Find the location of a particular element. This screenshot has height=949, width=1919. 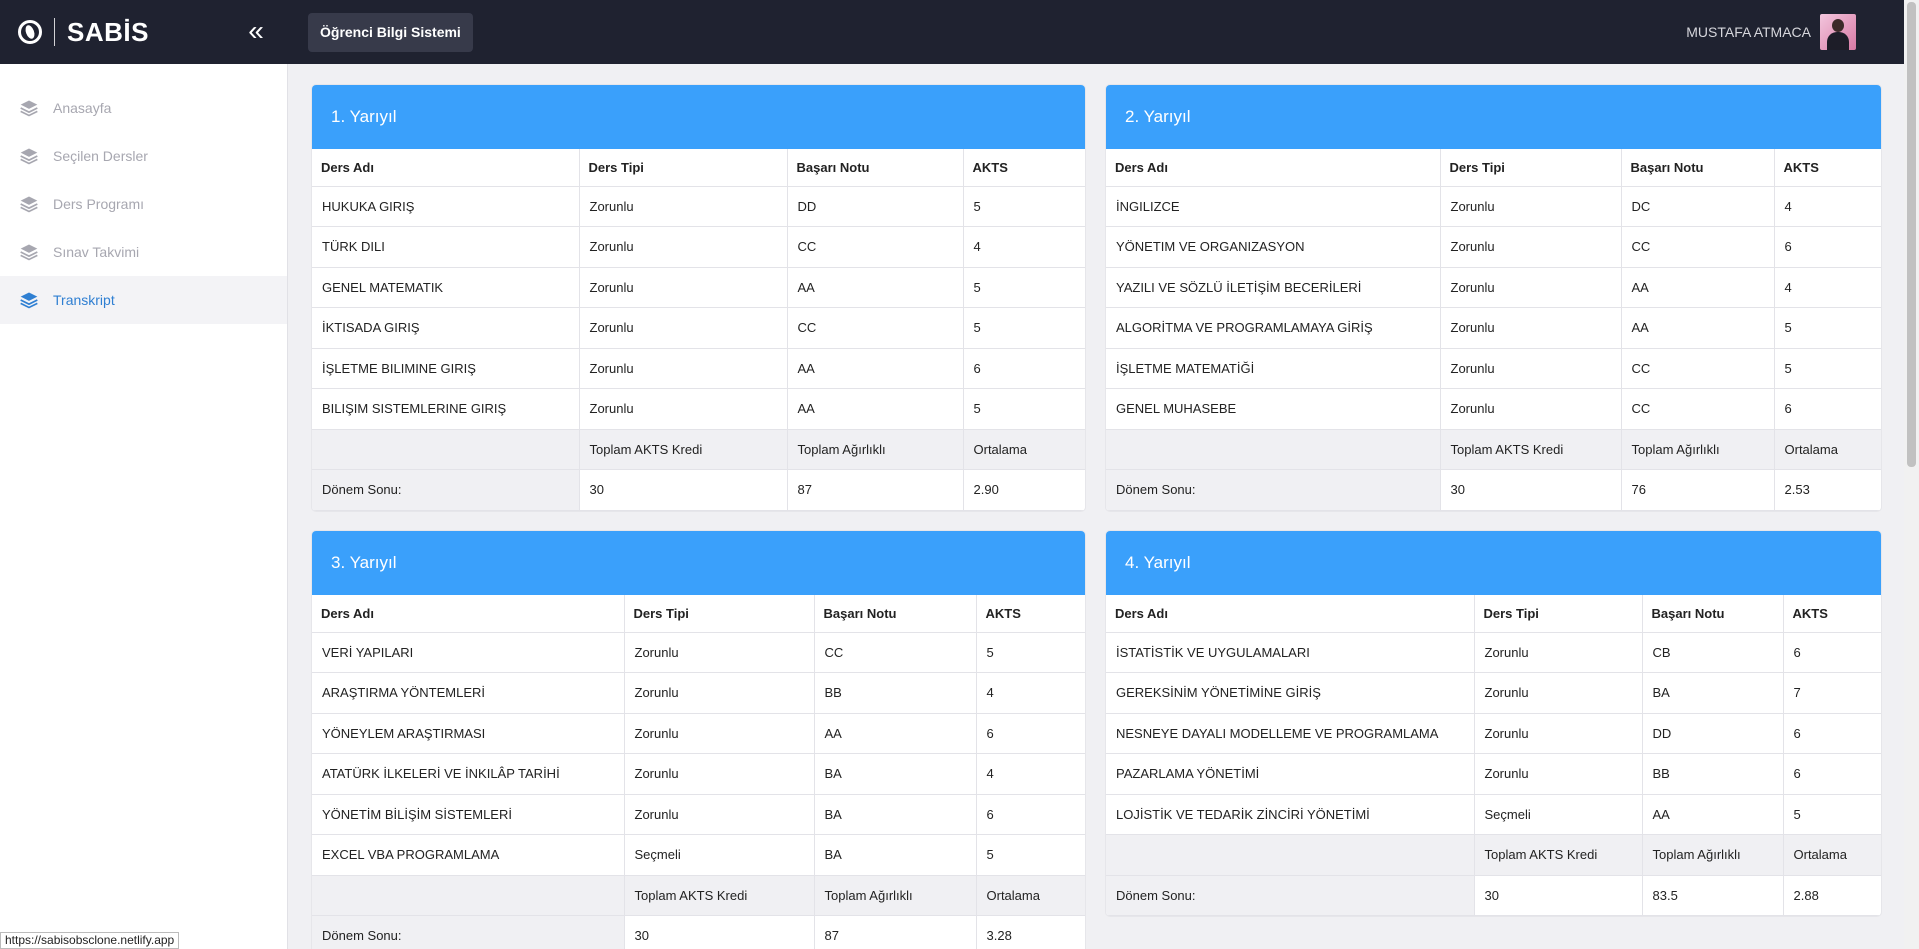

table-row: TÜRK DILI Zorunlu CC 4 is located at coordinates (698, 247).